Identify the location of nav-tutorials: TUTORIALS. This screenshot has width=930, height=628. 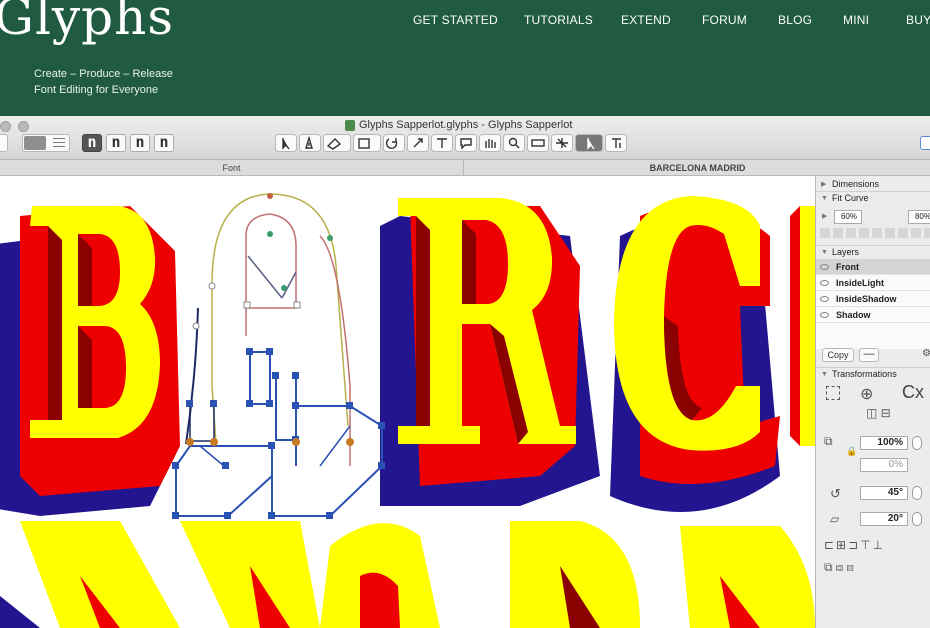
(558, 20).